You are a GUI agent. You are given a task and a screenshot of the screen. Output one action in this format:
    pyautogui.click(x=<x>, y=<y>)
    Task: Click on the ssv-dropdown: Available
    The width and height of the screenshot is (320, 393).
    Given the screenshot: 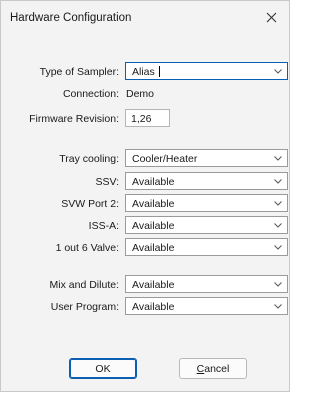 What is the action you would take?
    pyautogui.click(x=206, y=181)
    